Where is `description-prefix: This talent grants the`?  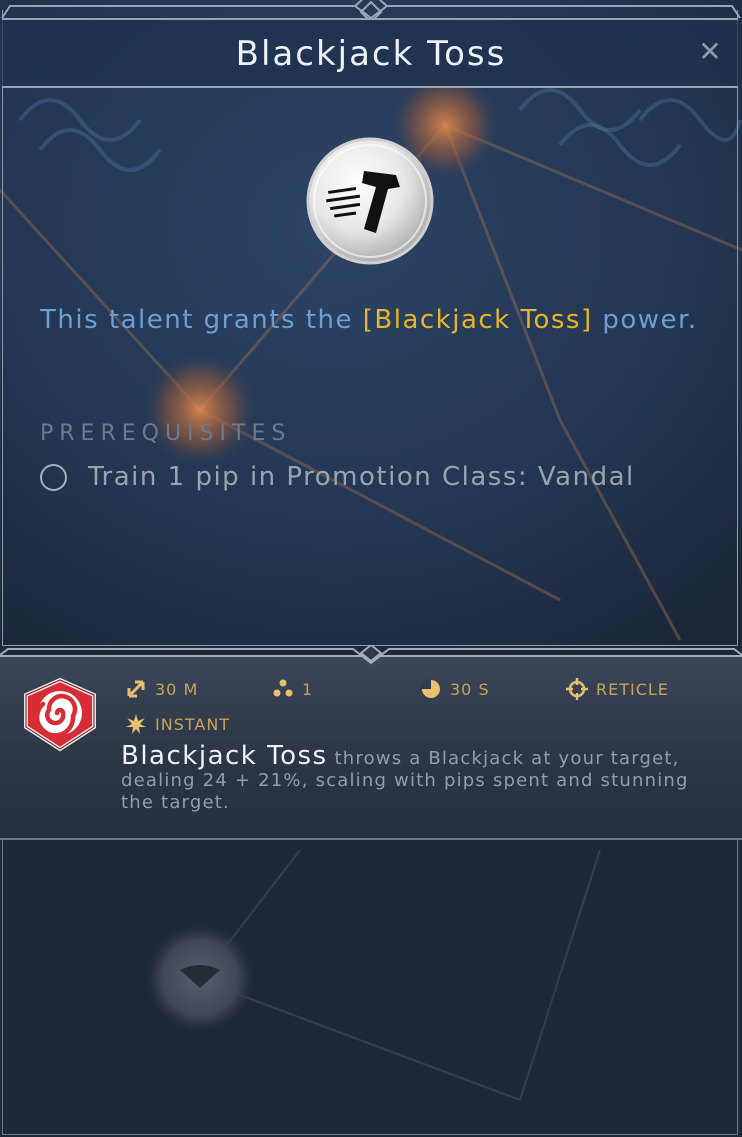 description-prefix: This talent grants the is located at coordinates (201, 320).